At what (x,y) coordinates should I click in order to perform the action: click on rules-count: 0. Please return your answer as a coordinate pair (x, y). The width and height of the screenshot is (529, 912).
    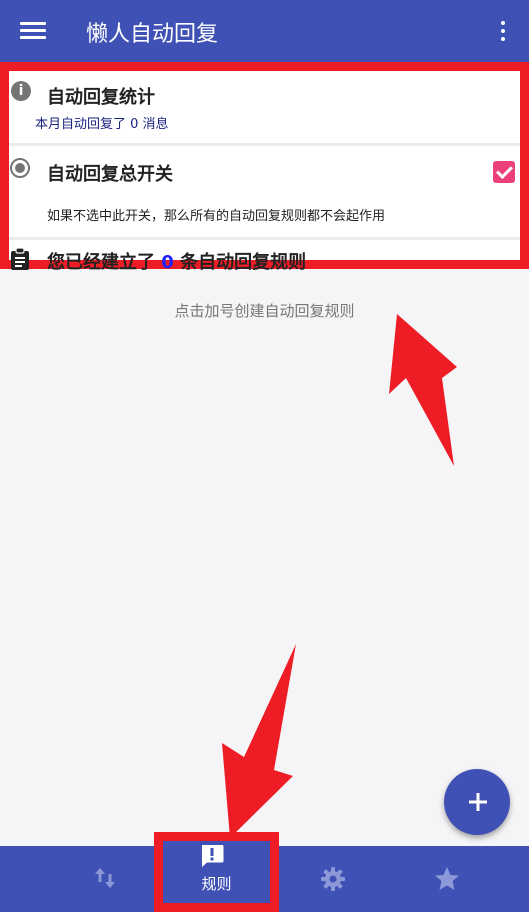
    Looking at the image, I should click on (167, 262).